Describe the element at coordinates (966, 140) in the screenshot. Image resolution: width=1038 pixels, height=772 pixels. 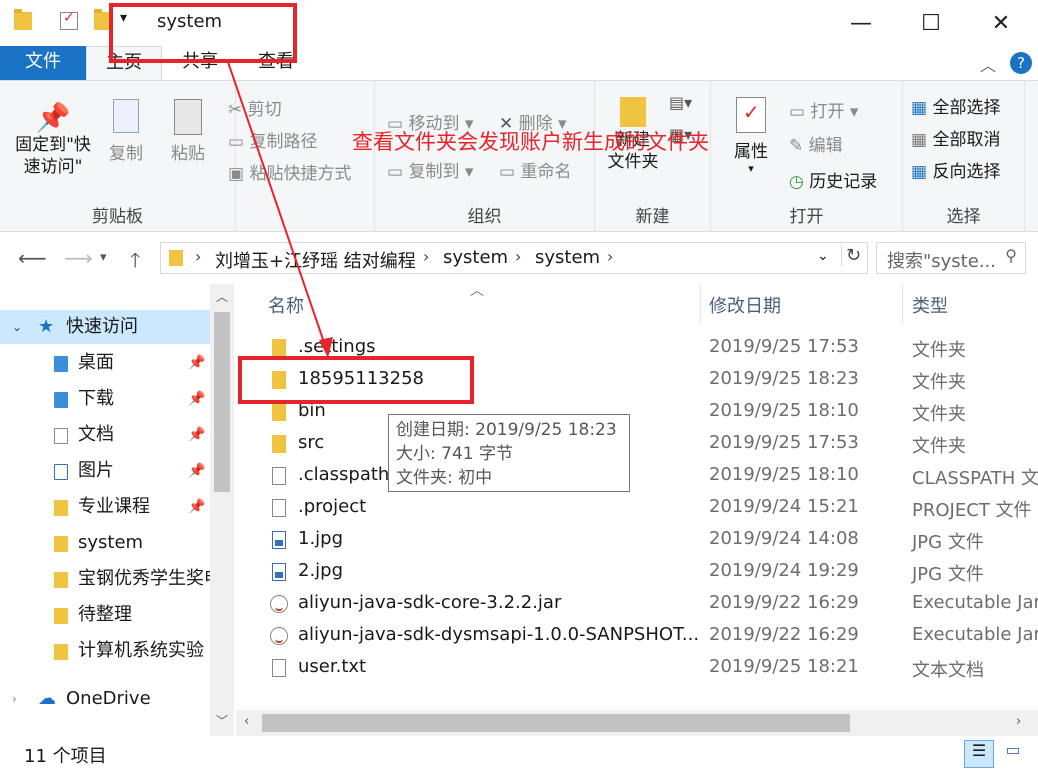
I see `select-none-label: 全部取消` at that location.